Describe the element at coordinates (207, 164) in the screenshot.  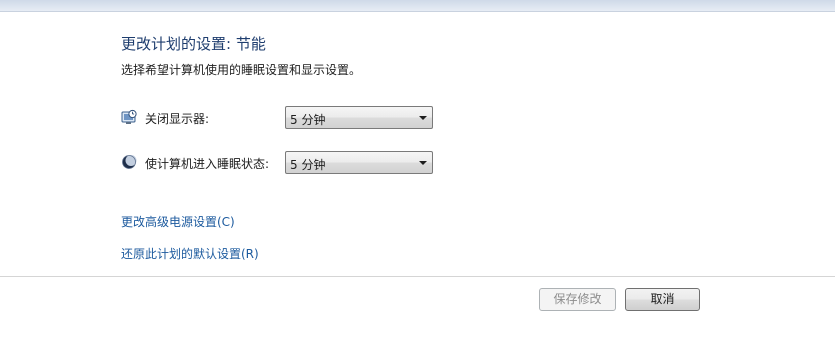
I see `sleep-label: 使计算机进入睡眠状态:` at that location.